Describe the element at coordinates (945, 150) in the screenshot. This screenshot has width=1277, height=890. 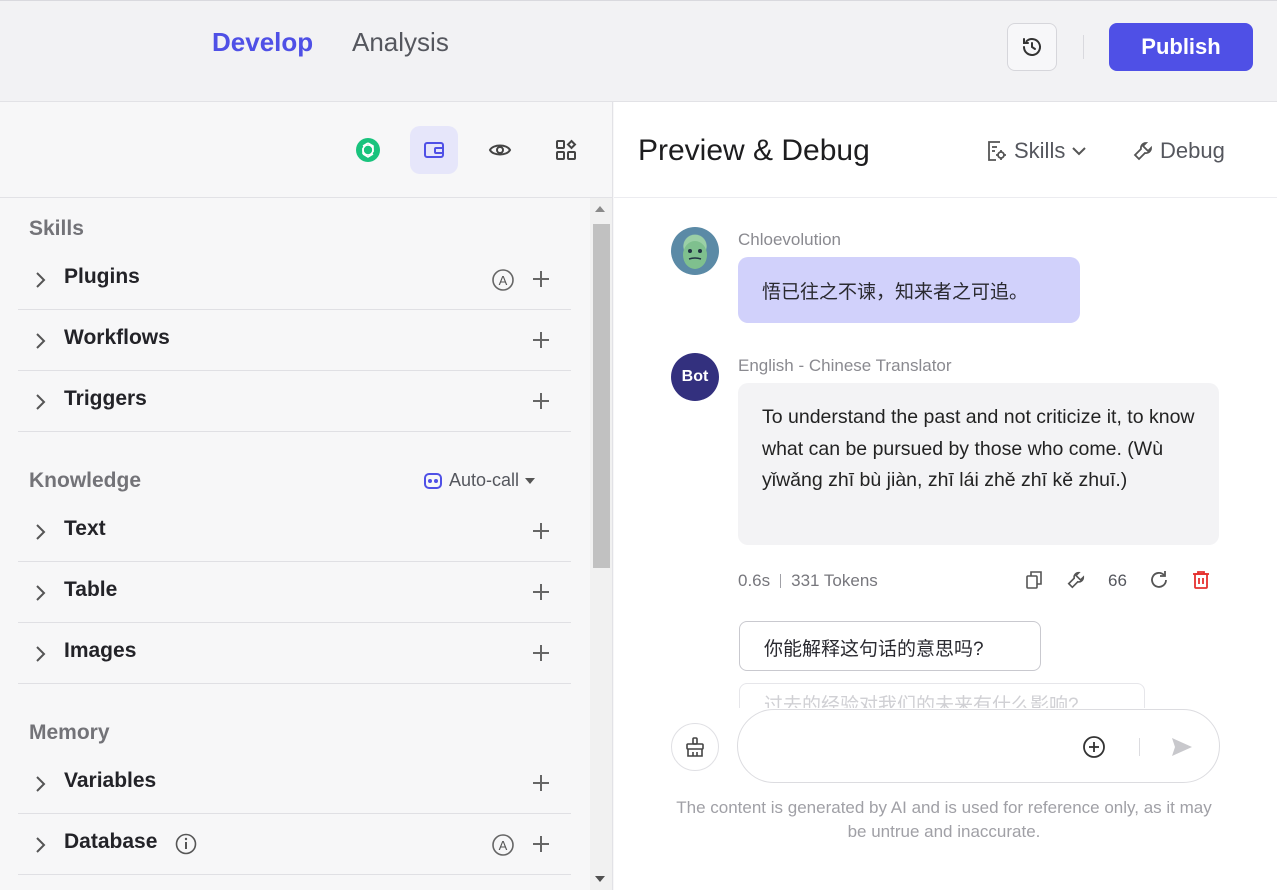
I see `preview-header: Preview & Debug Skills Debug` at that location.